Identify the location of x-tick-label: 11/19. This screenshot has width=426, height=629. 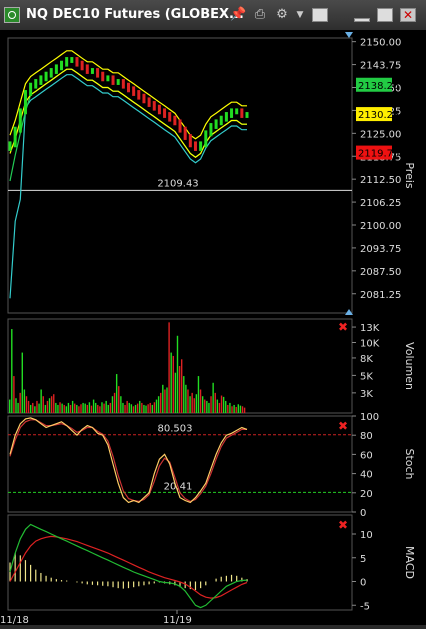
(177, 620).